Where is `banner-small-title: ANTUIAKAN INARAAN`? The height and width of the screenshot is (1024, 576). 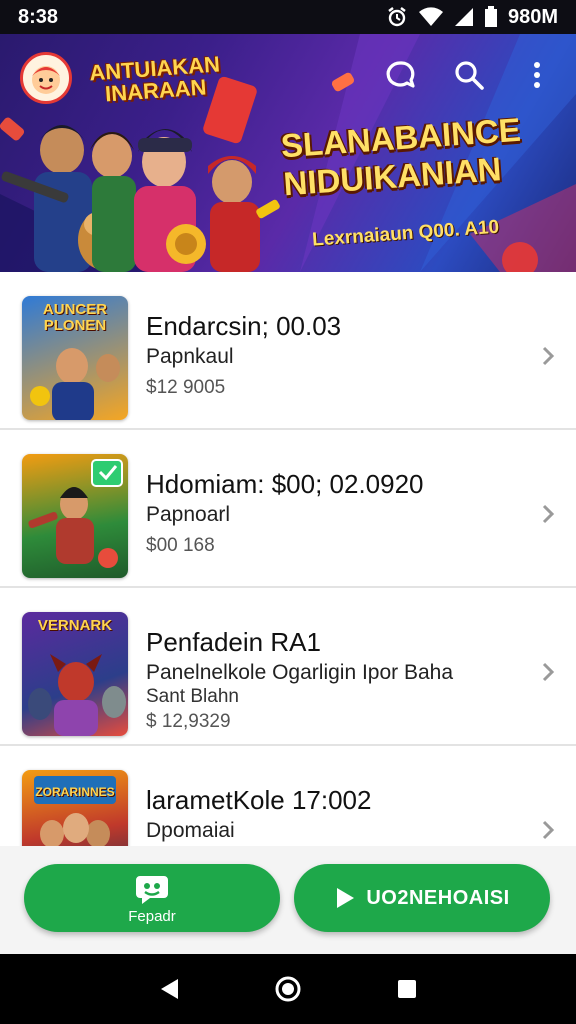 banner-small-title: ANTUIAKAN INARAAN is located at coordinates (154, 79).